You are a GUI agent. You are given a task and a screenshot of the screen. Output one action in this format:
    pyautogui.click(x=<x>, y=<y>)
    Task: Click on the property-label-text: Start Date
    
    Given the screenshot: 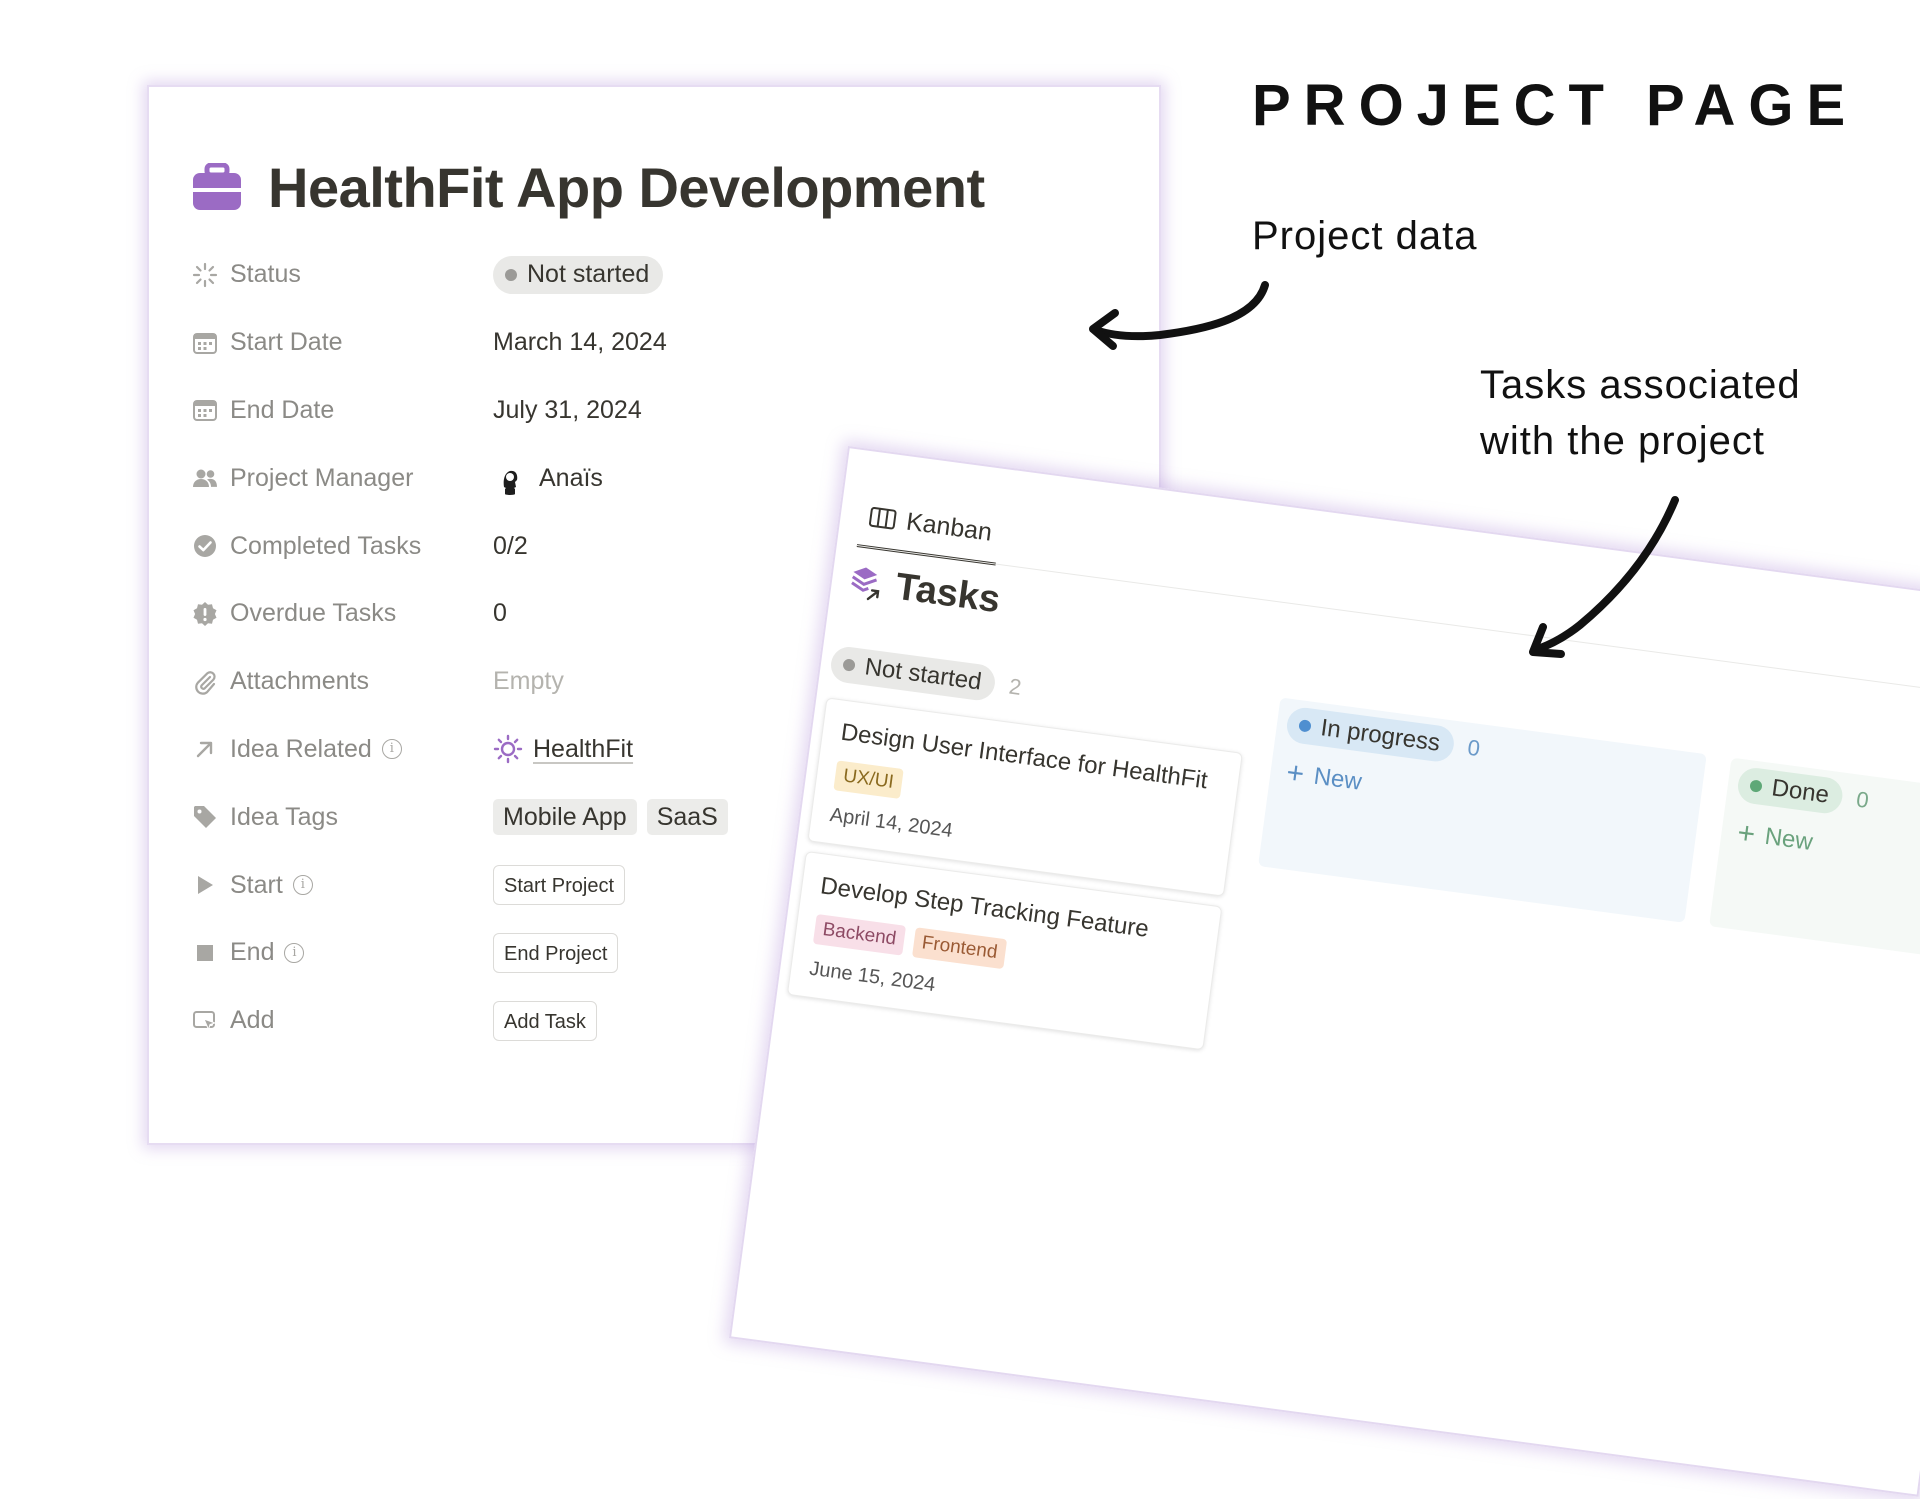 What is the action you would take?
    pyautogui.click(x=286, y=342)
    